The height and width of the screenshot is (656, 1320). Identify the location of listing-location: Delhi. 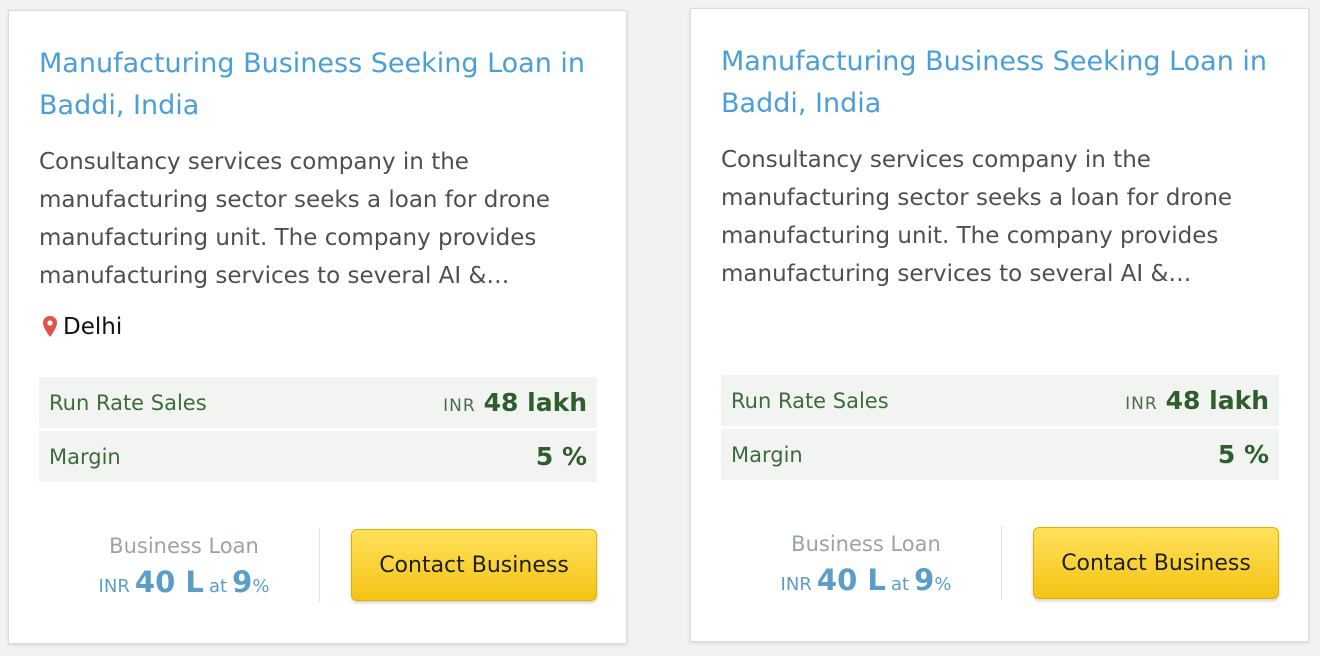
(81, 327).